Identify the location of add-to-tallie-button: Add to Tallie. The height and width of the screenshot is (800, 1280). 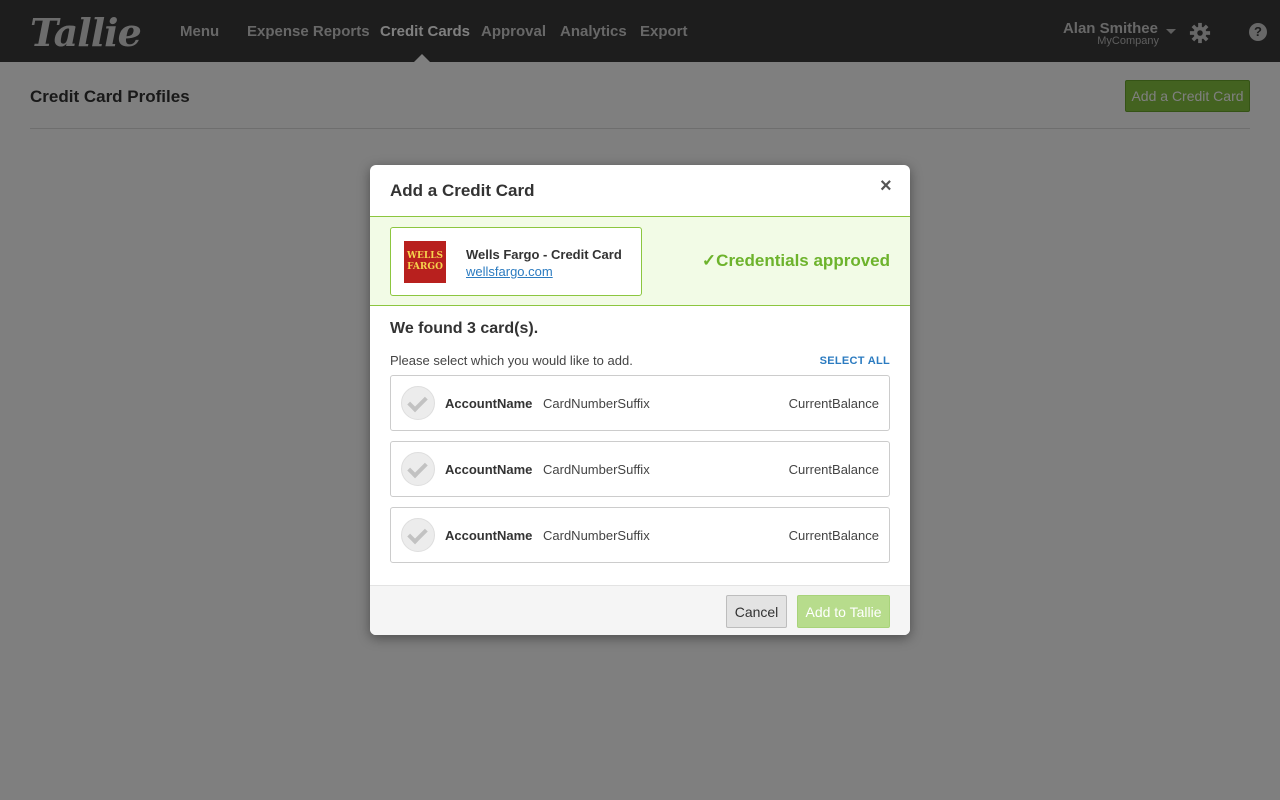
(843, 611).